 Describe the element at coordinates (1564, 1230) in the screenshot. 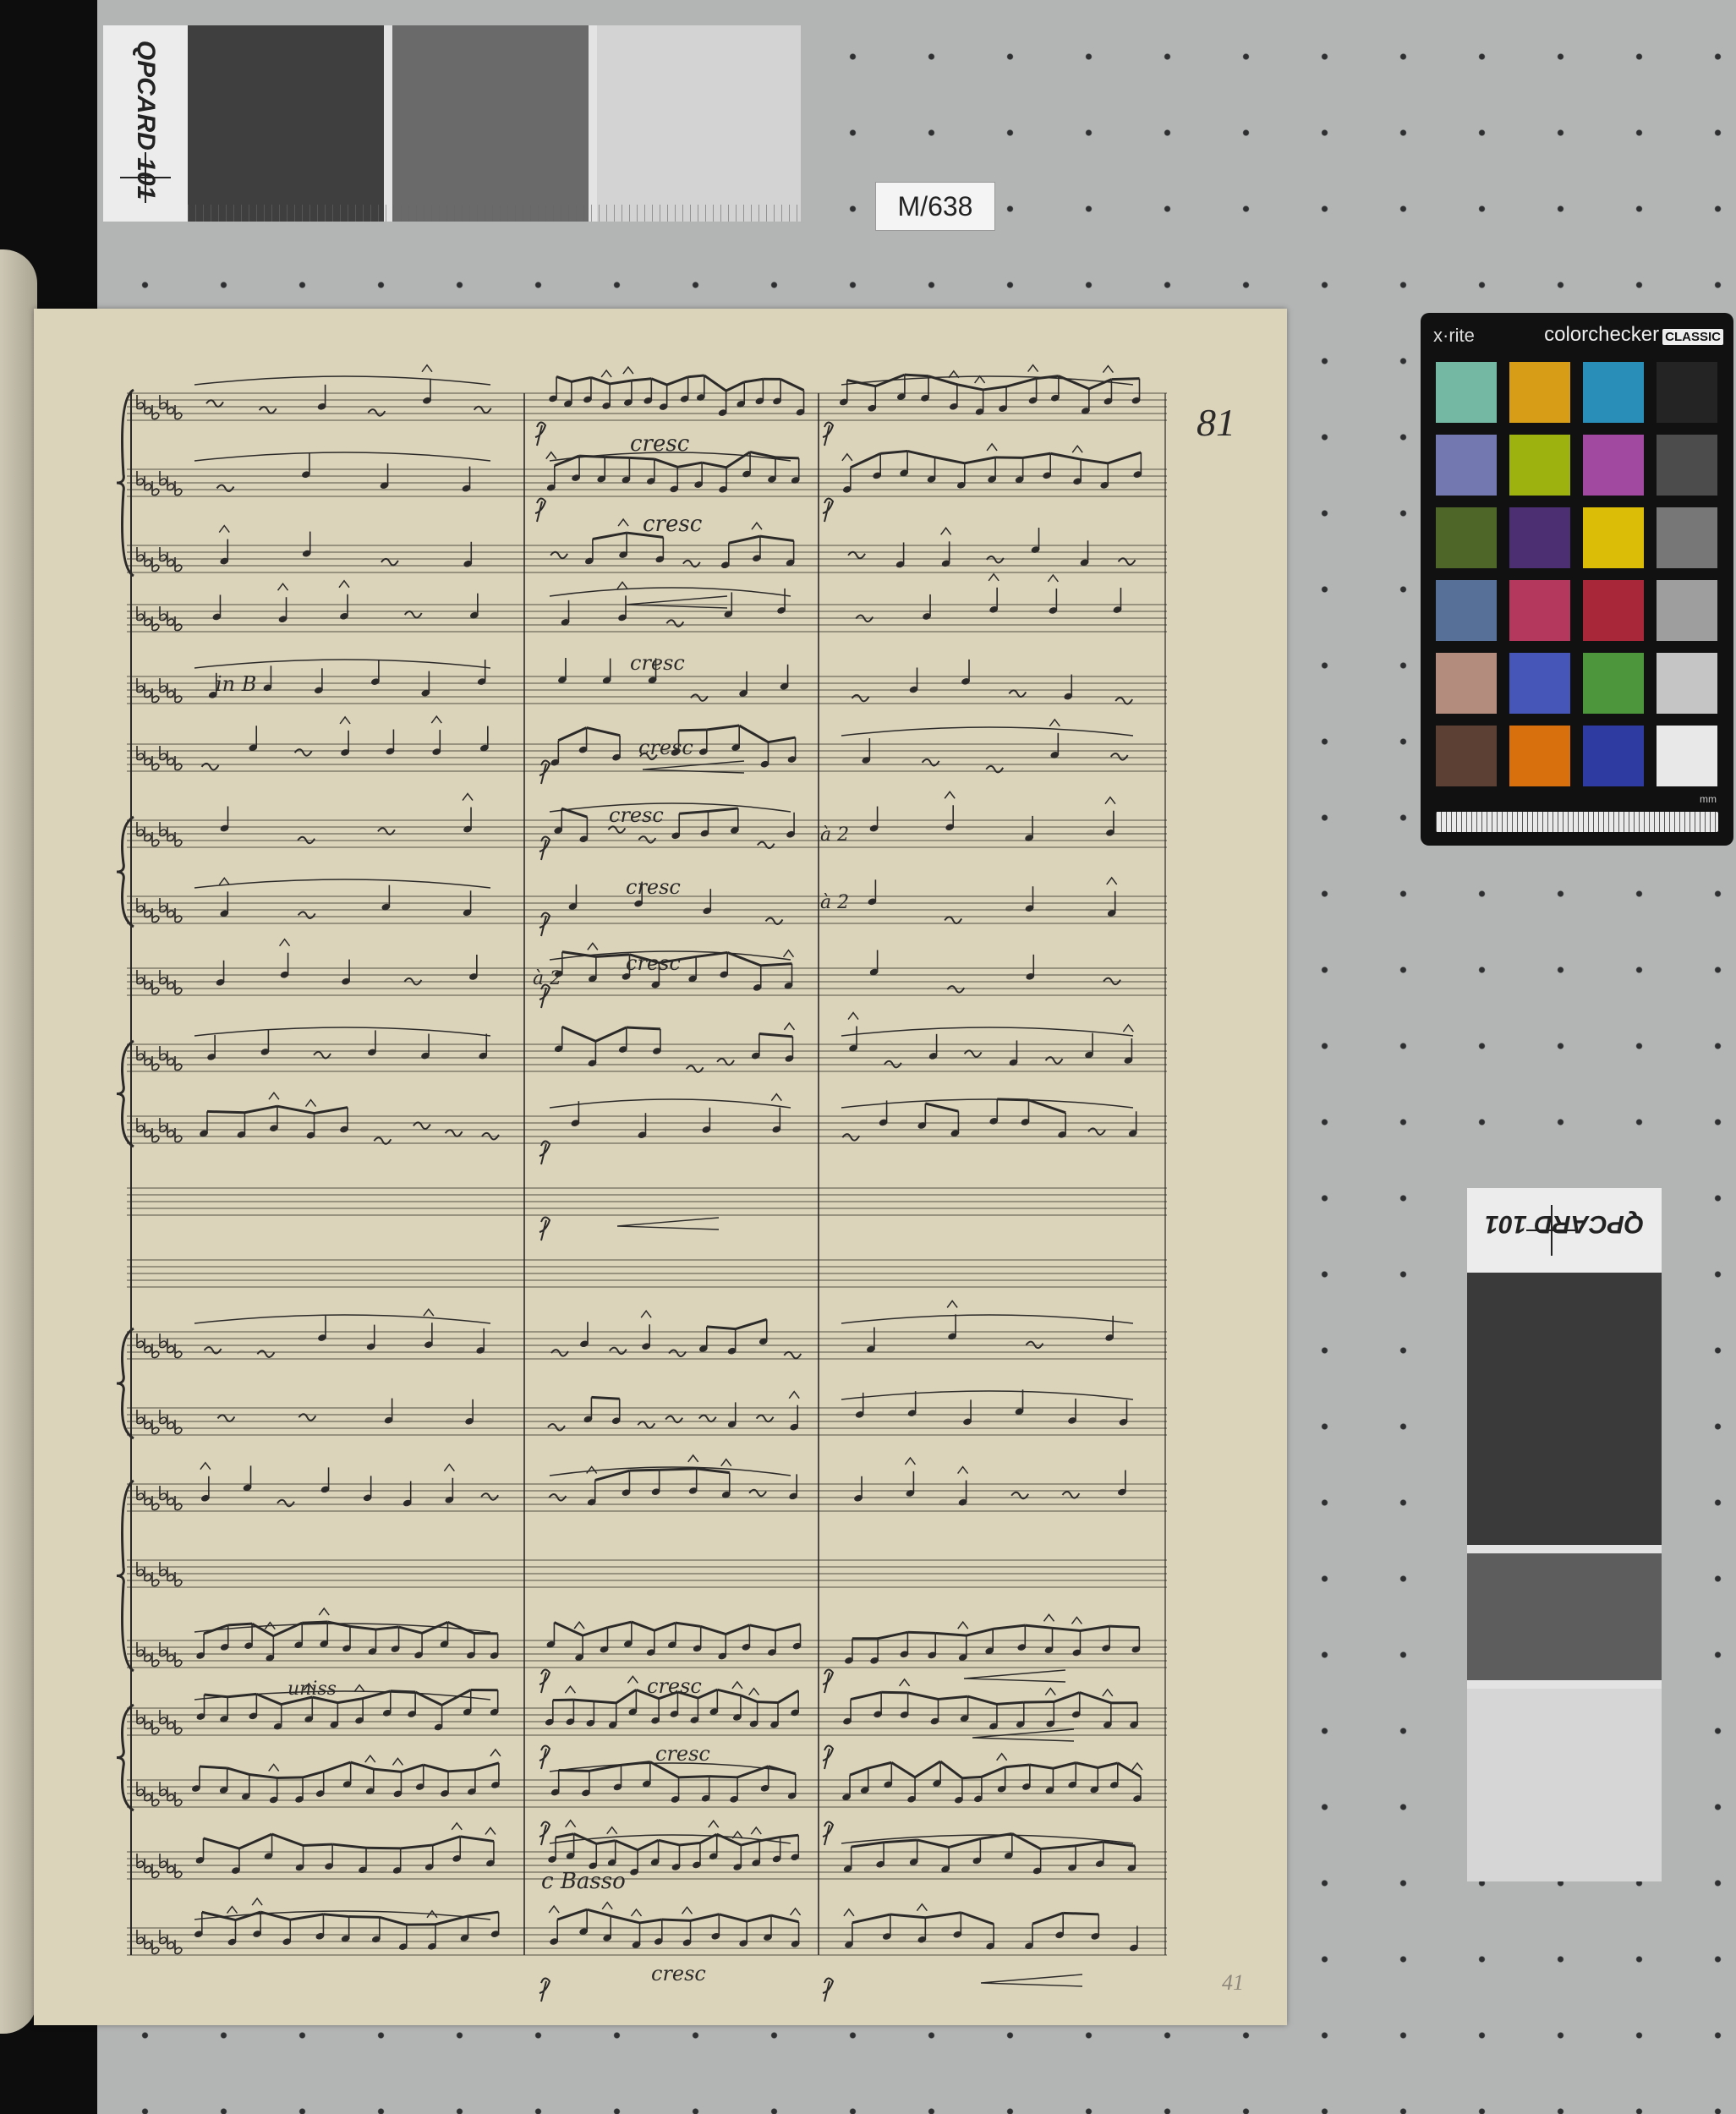

I see `target-brand-panel: QPCARD 101` at that location.